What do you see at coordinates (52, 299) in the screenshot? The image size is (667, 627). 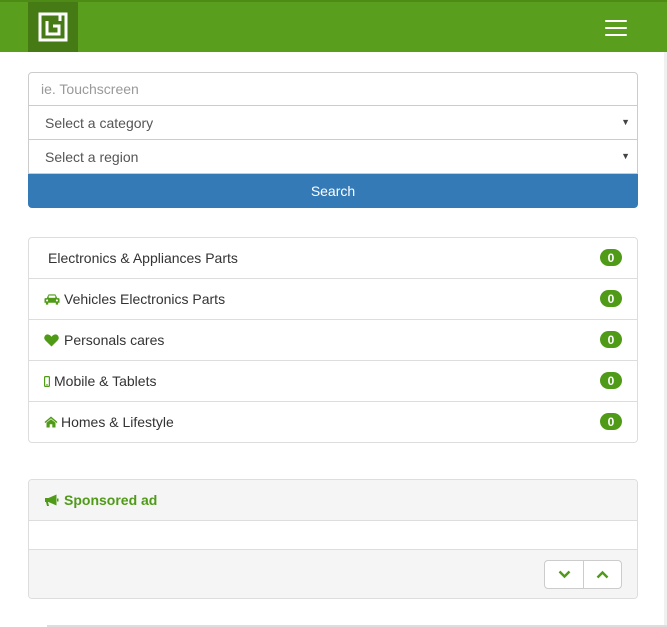 I see `car-icon` at bounding box center [52, 299].